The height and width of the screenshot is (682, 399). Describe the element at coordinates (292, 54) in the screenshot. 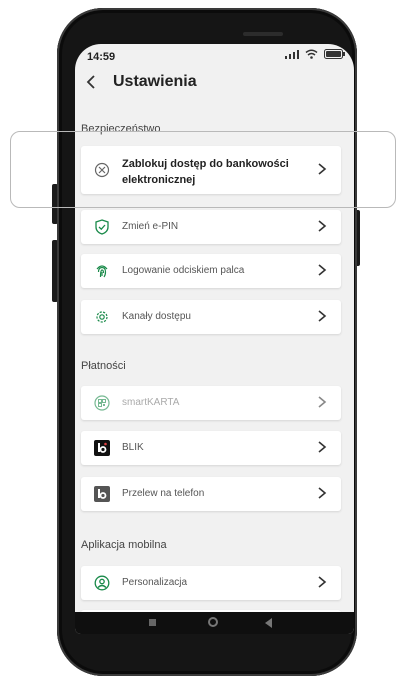

I see `signal-icon` at that location.